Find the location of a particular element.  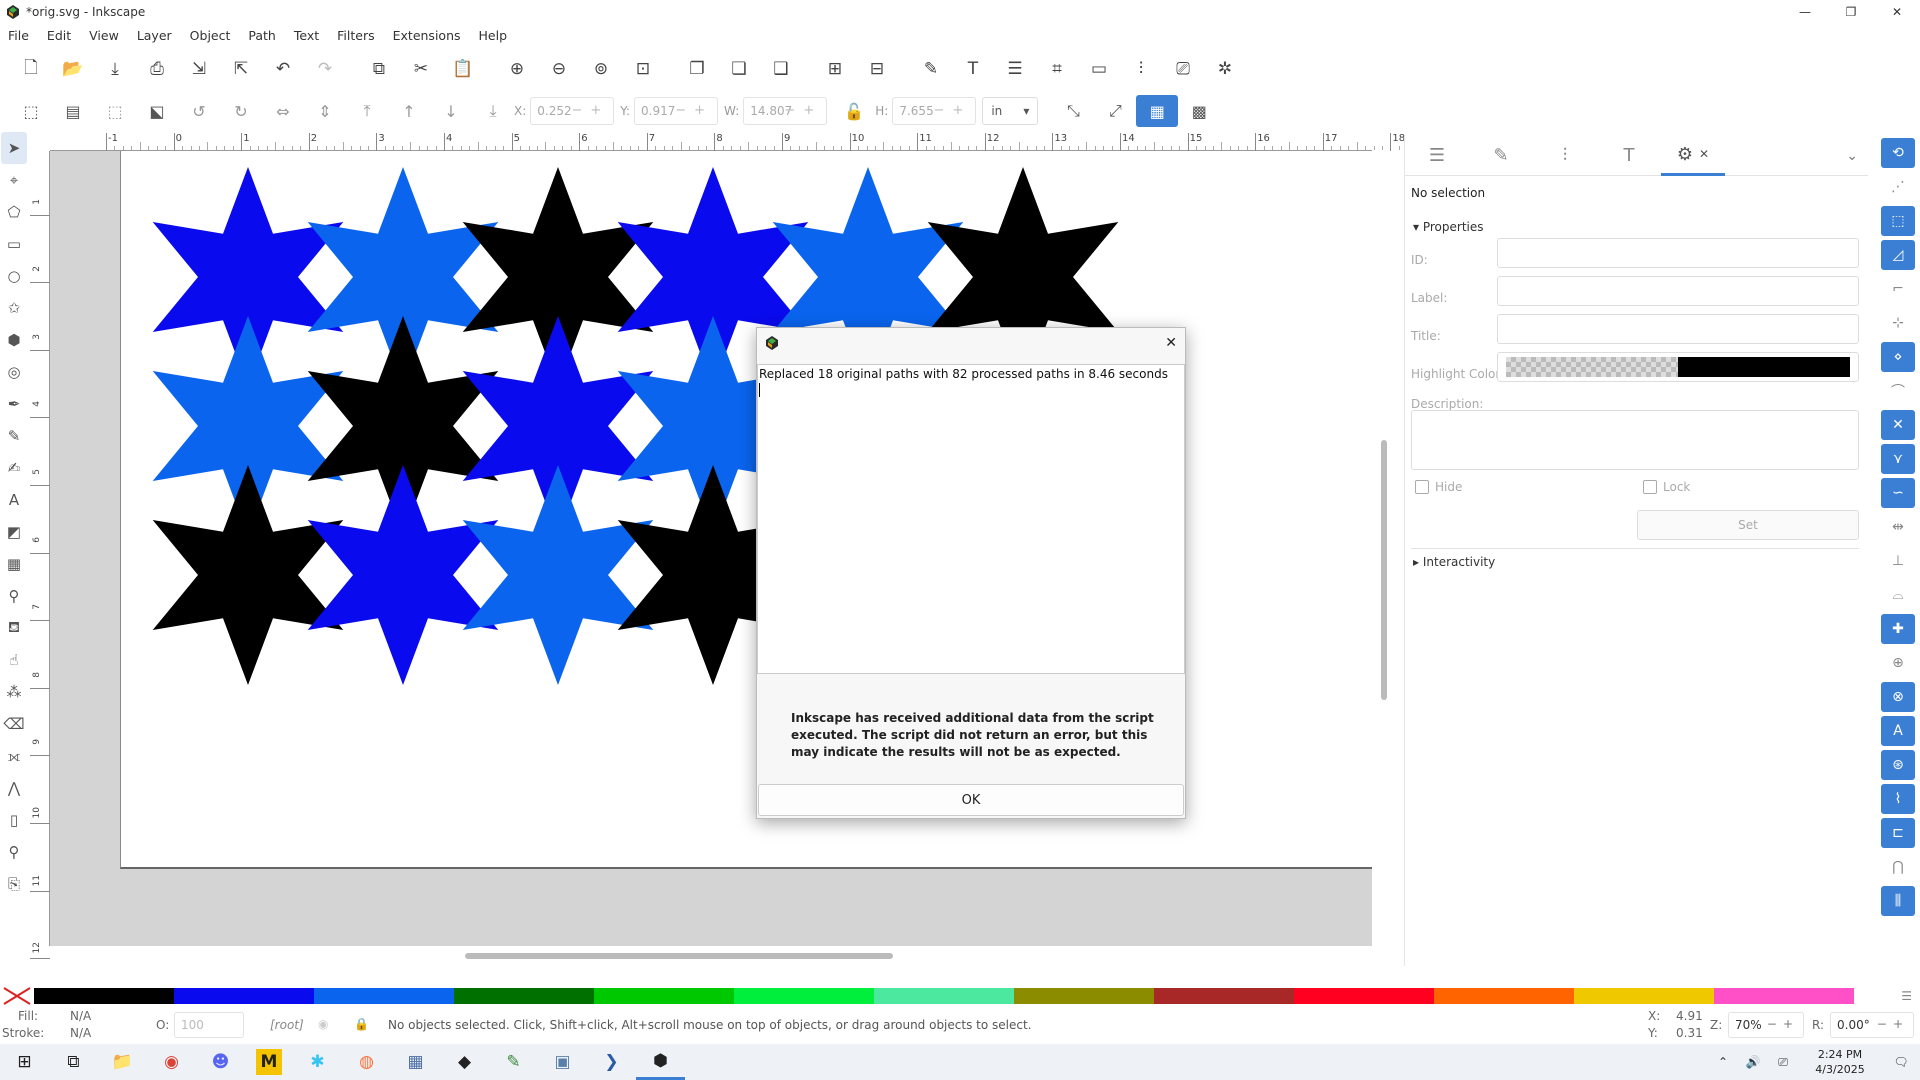

snap-center-icon: ✚ is located at coordinates (1898, 629).